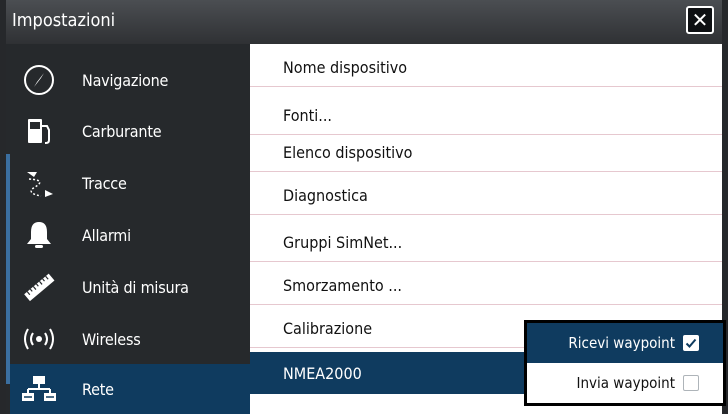 This screenshot has height=414, width=728. What do you see at coordinates (39, 287) in the screenshot?
I see `ruler-icon` at bounding box center [39, 287].